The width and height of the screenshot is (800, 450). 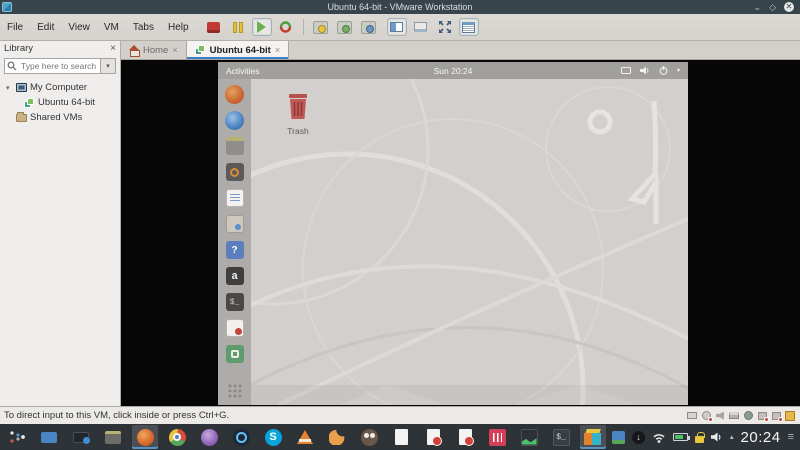 What do you see at coordinates (758, 7) in the screenshot?
I see `minimize-icon: ⌄` at bounding box center [758, 7].